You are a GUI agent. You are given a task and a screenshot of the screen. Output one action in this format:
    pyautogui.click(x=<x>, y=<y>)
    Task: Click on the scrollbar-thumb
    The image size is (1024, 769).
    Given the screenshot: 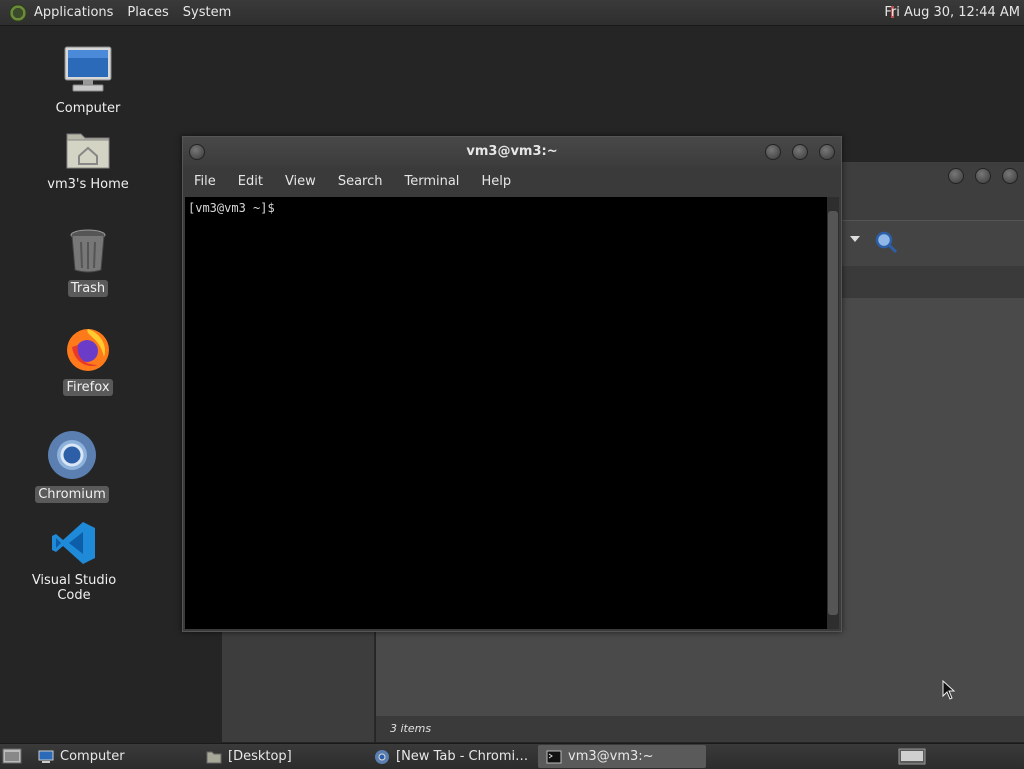 What is the action you would take?
    pyautogui.click(x=833, y=413)
    